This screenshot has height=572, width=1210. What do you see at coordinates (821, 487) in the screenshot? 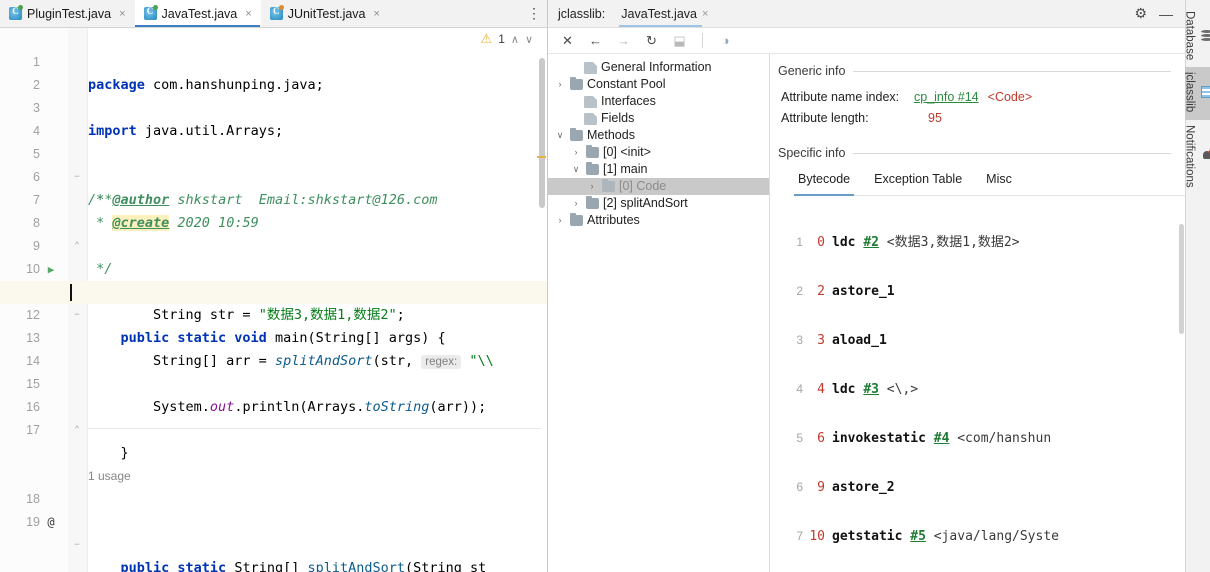
I see `bytecode-offset: 9` at bounding box center [821, 487].